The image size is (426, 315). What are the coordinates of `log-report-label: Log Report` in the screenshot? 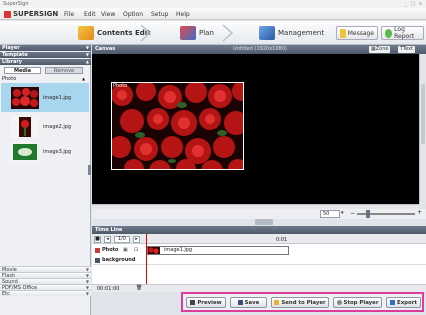 It's located at (404, 33).